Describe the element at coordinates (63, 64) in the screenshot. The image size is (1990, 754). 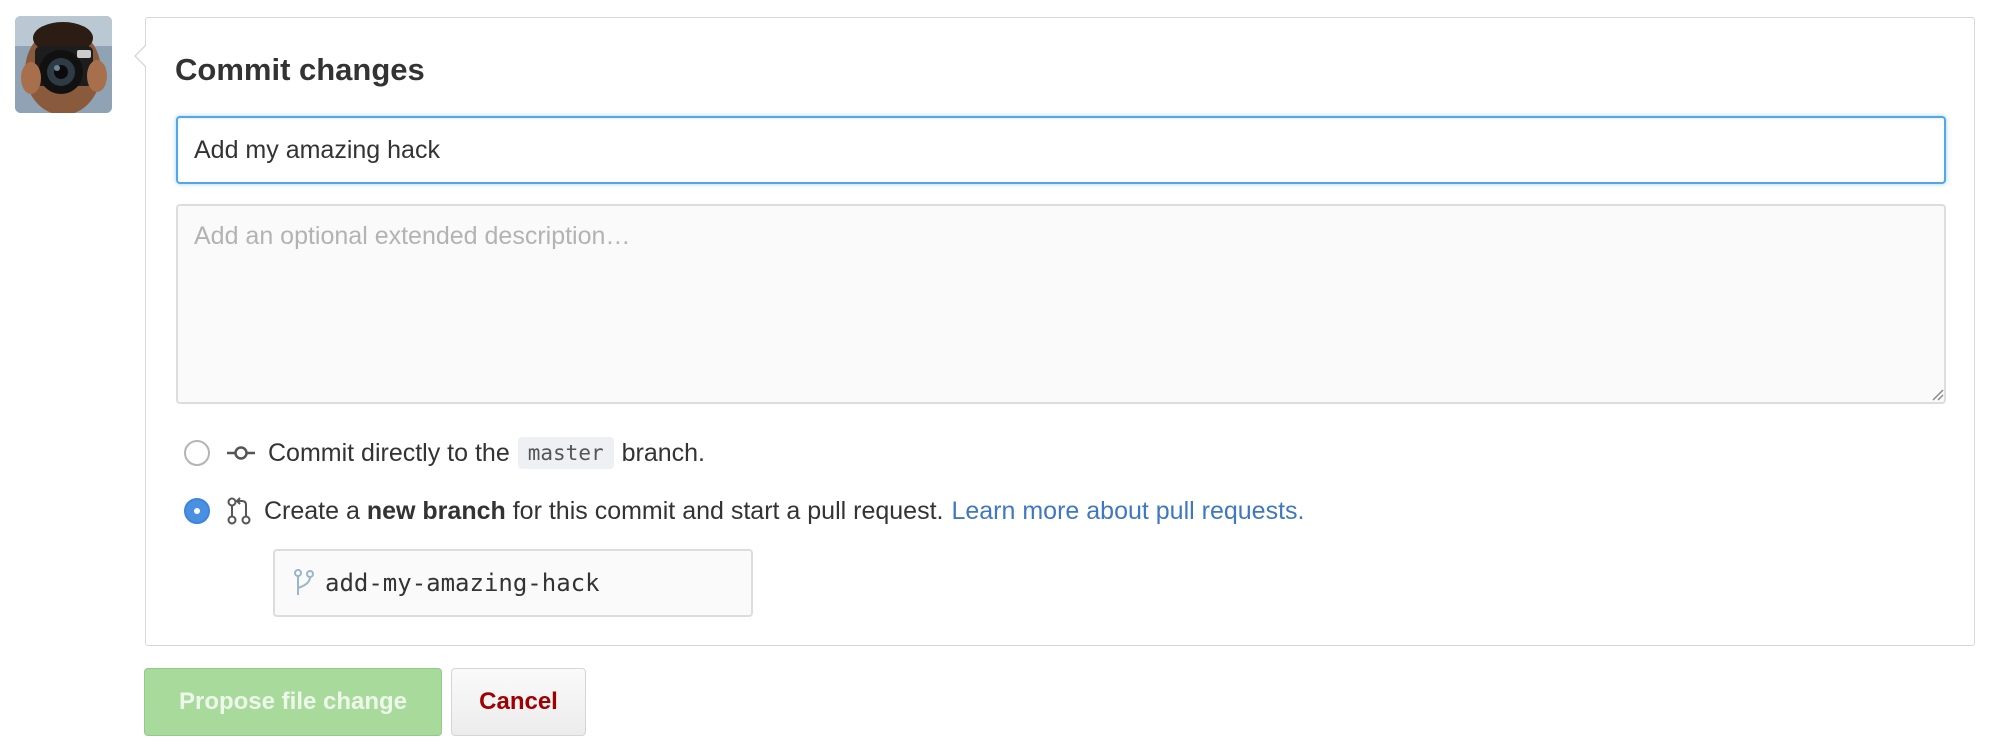
I see `user-avatar` at that location.